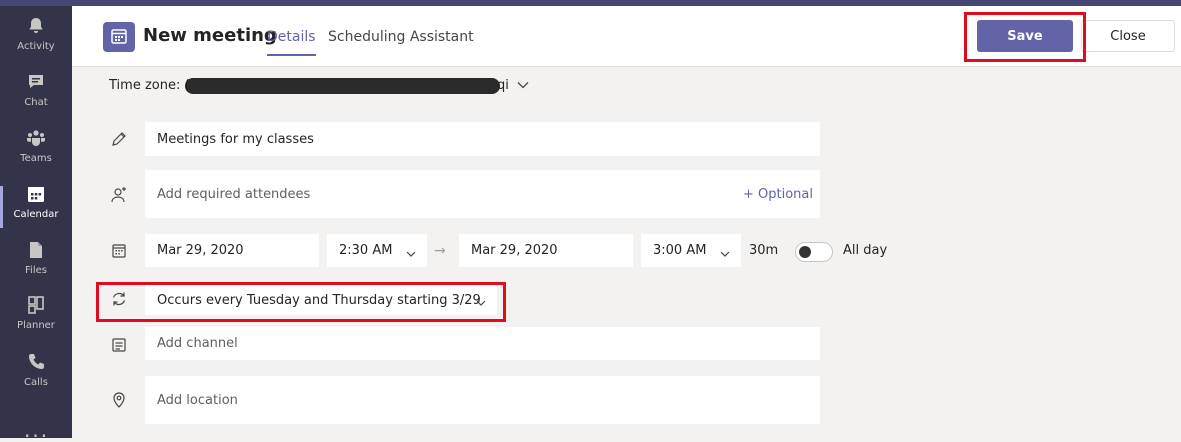 The width and height of the screenshot is (1181, 442). Describe the element at coordinates (482, 194) in the screenshot. I see `attendees-input: Add required attendees` at that location.